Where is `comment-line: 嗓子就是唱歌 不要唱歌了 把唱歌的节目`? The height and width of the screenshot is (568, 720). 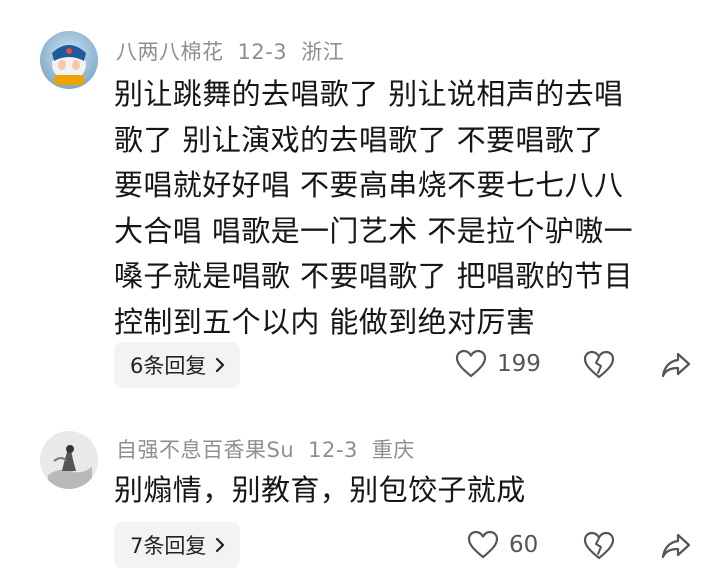 comment-line: 嗓子就是唱歌 不要唱歌了 把唱歌的节目 is located at coordinates (374, 276).